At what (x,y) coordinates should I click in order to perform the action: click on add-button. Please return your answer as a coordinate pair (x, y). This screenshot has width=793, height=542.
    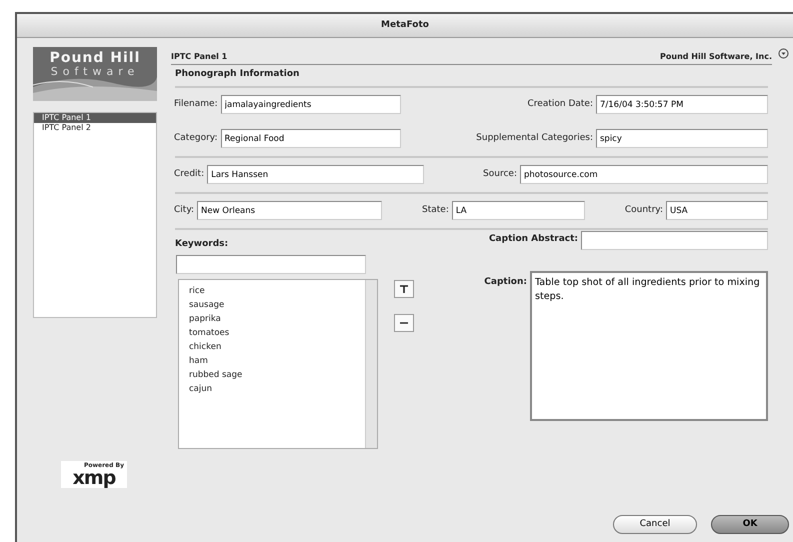
    Looking at the image, I should click on (404, 289).